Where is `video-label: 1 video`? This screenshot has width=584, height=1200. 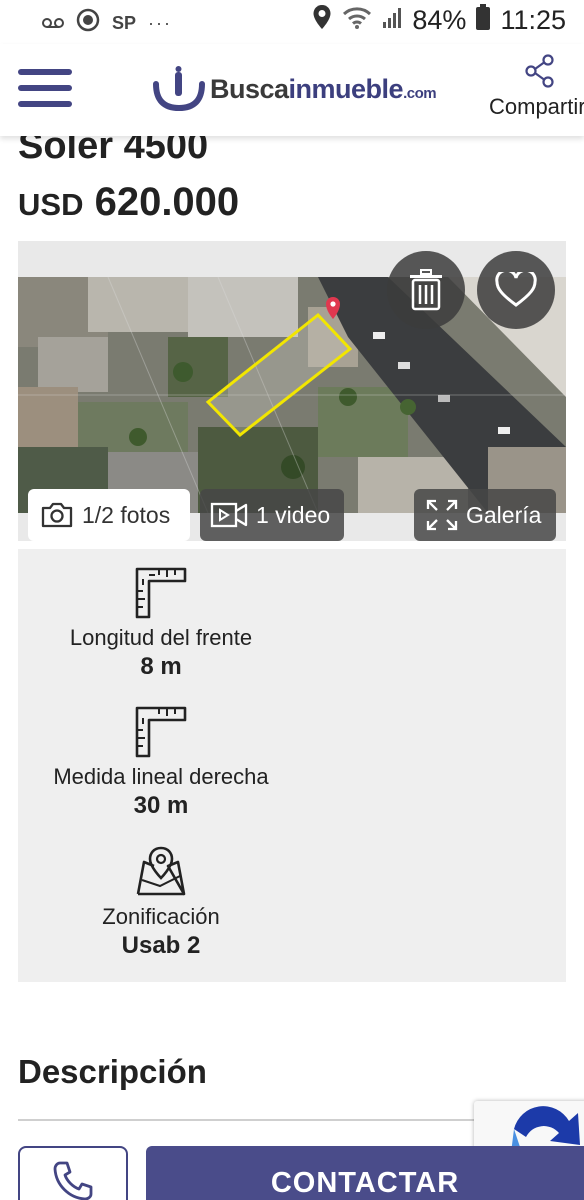
video-label: 1 video is located at coordinates (293, 514).